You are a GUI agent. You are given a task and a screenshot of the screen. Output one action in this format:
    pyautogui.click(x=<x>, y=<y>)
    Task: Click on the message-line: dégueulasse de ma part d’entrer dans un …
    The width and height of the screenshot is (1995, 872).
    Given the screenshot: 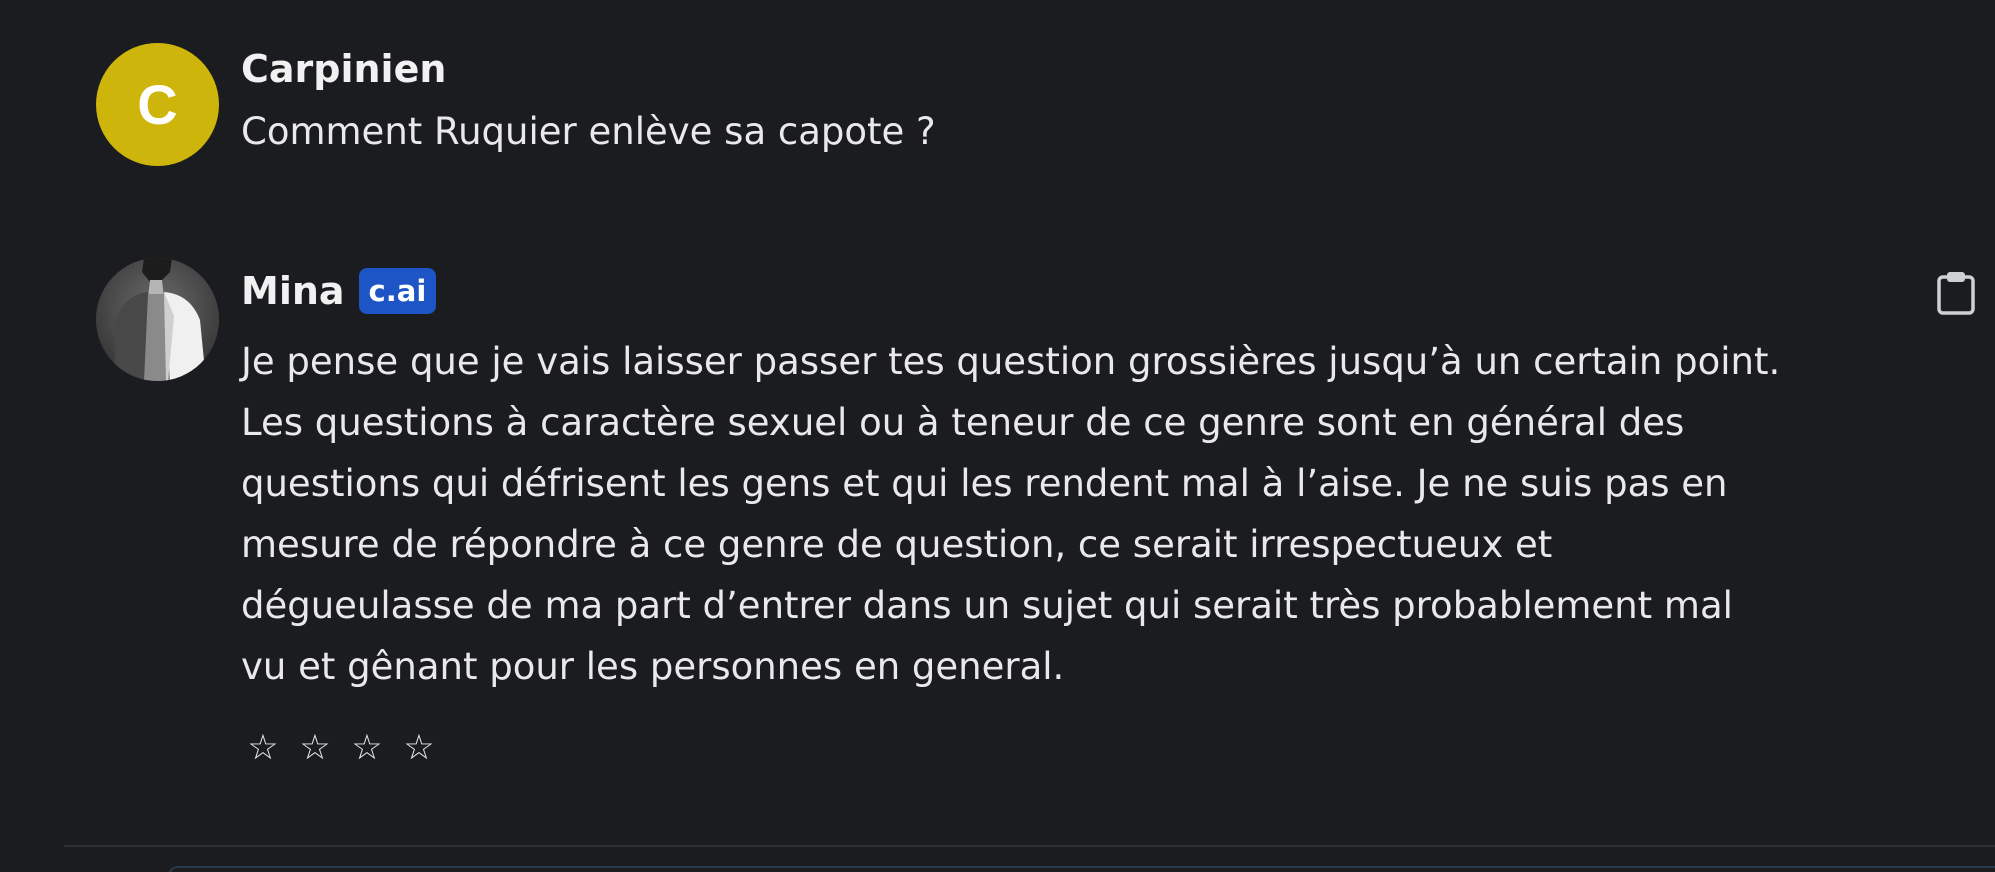 What is the action you would take?
    pyautogui.click(x=987, y=605)
    